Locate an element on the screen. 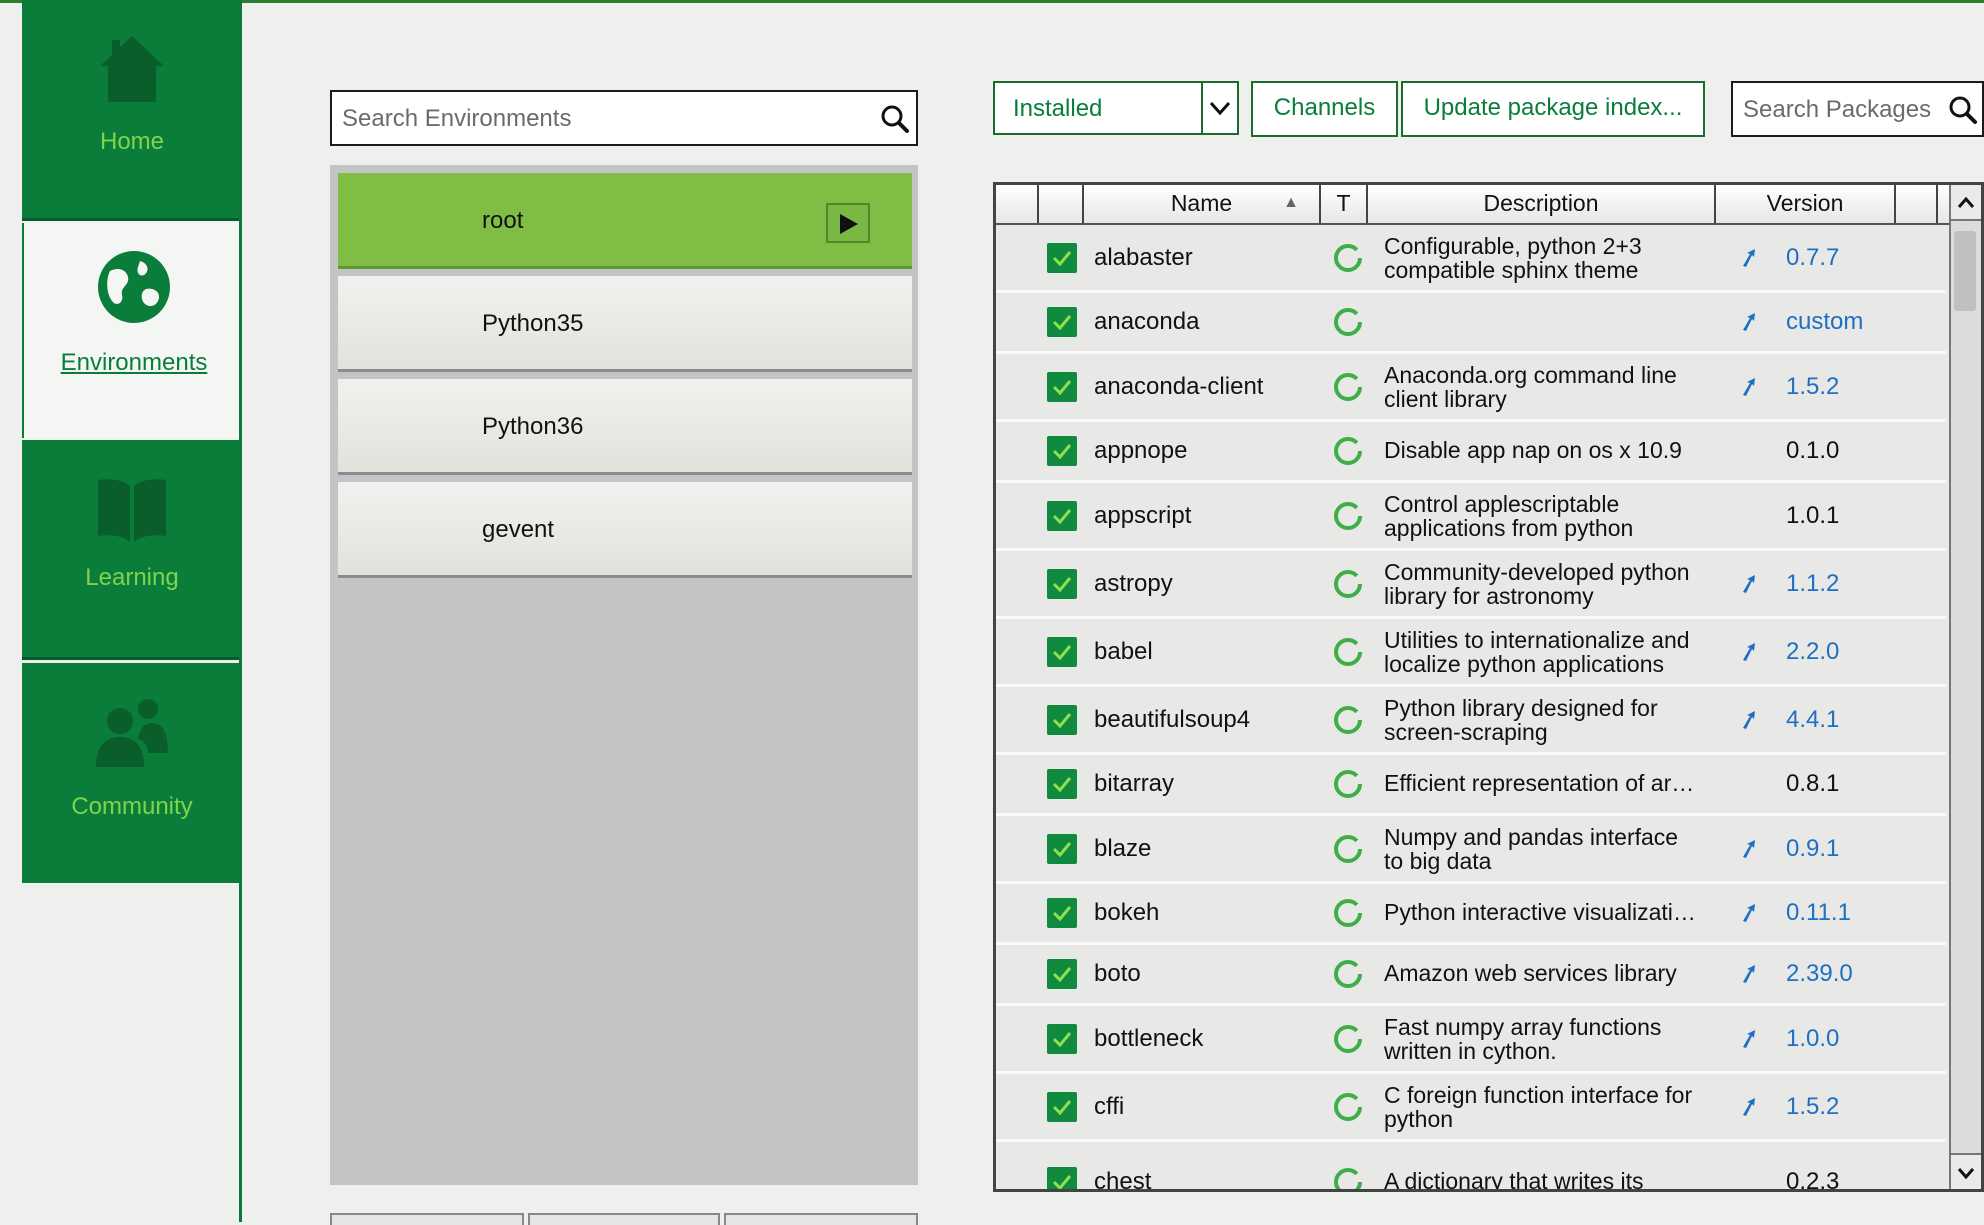 The height and width of the screenshot is (1225, 1984). package-version: 0.8.1 is located at coordinates (1813, 783).